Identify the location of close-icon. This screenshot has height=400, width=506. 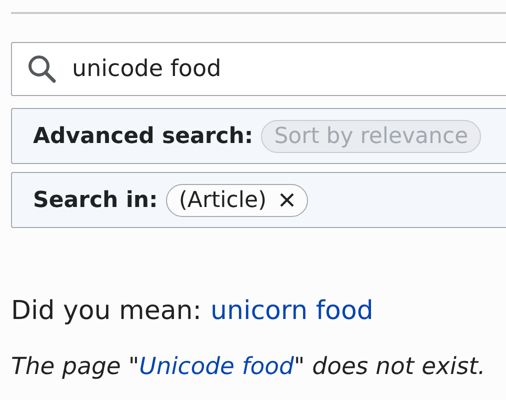
(286, 200).